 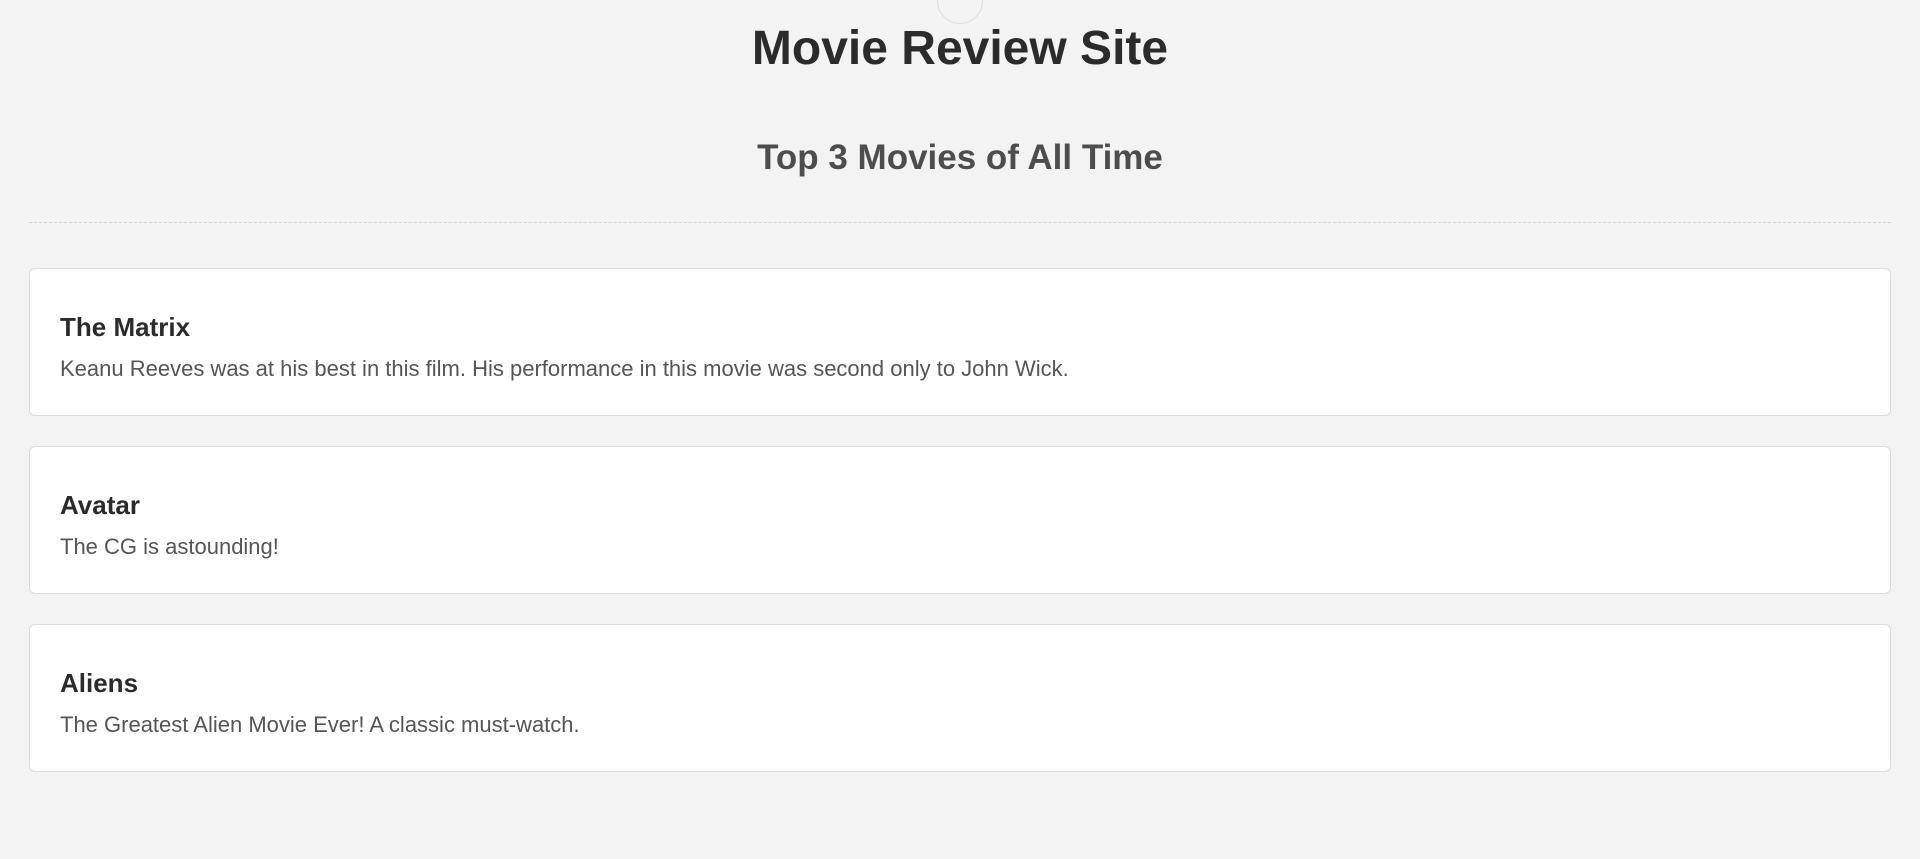 What do you see at coordinates (169, 546) in the screenshot?
I see `movie-review: The CG is astounding!` at bounding box center [169, 546].